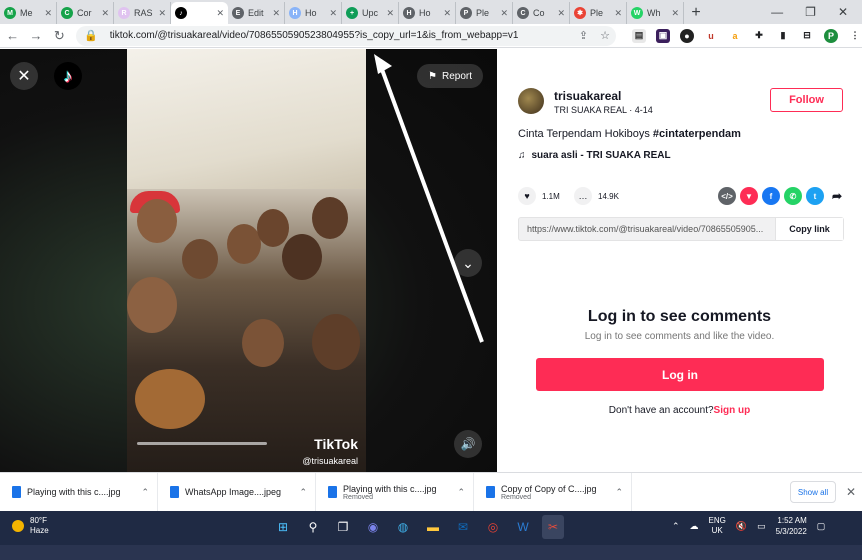 The width and height of the screenshot is (862, 560). What do you see at coordinates (463, 527) in the screenshot?
I see `mail-icon: ✉` at bounding box center [463, 527].